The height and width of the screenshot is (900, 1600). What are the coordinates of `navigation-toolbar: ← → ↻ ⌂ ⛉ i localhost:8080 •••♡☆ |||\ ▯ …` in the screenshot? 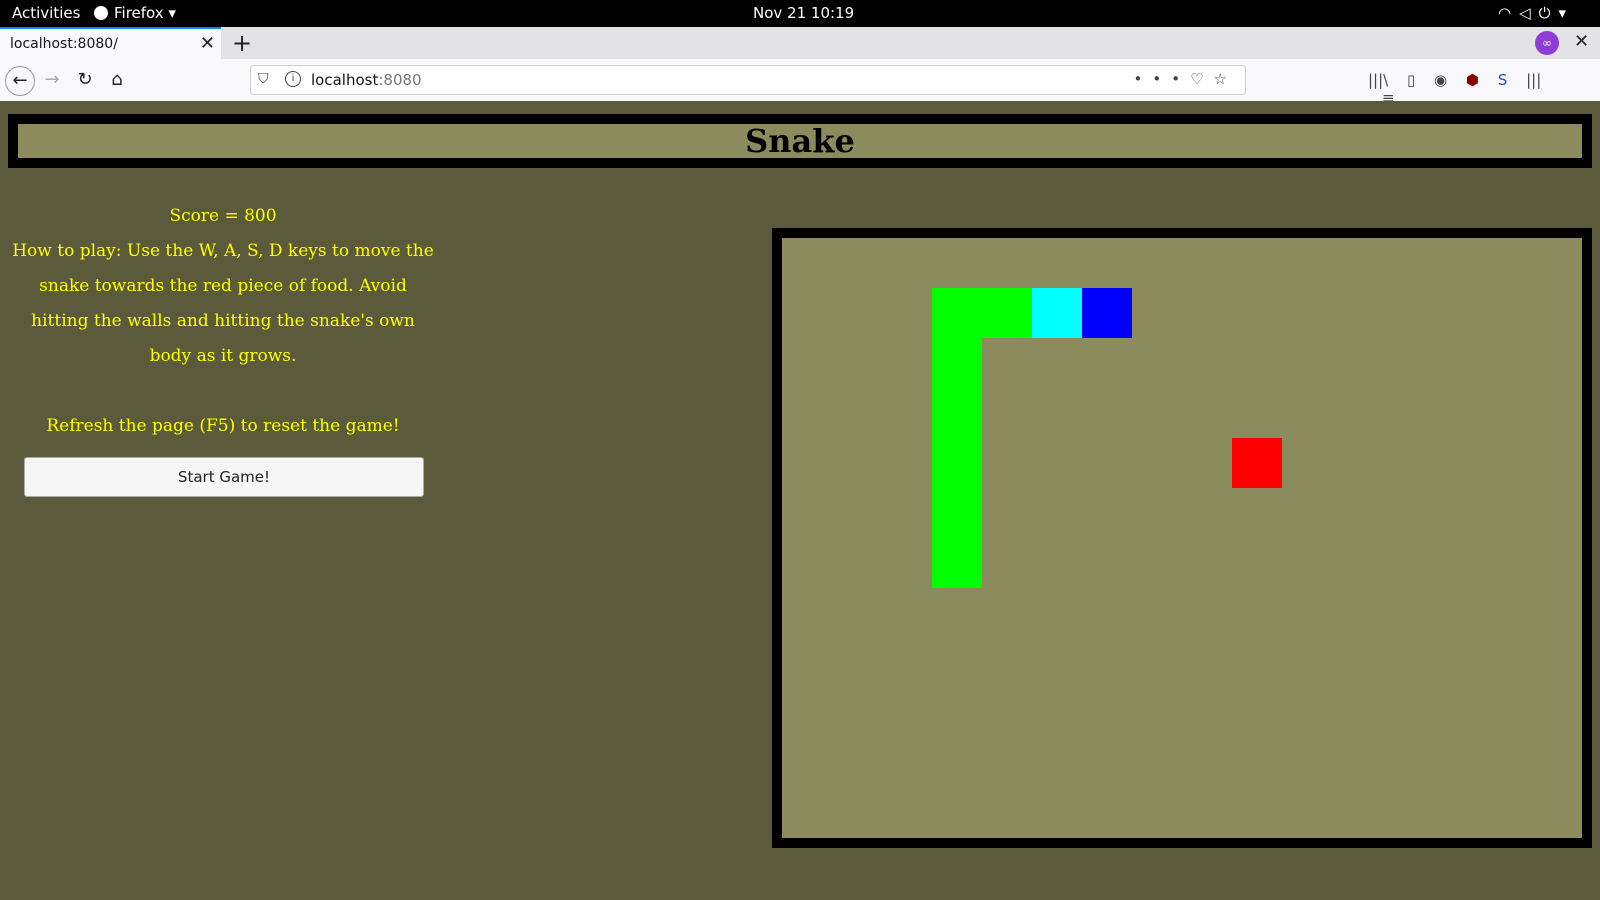 It's located at (800, 83).